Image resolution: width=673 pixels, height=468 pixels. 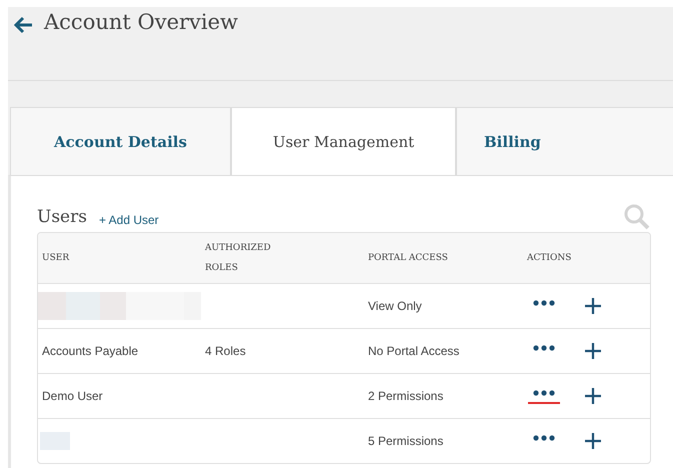 I want to click on back-arrow-icon, so click(x=23, y=25).